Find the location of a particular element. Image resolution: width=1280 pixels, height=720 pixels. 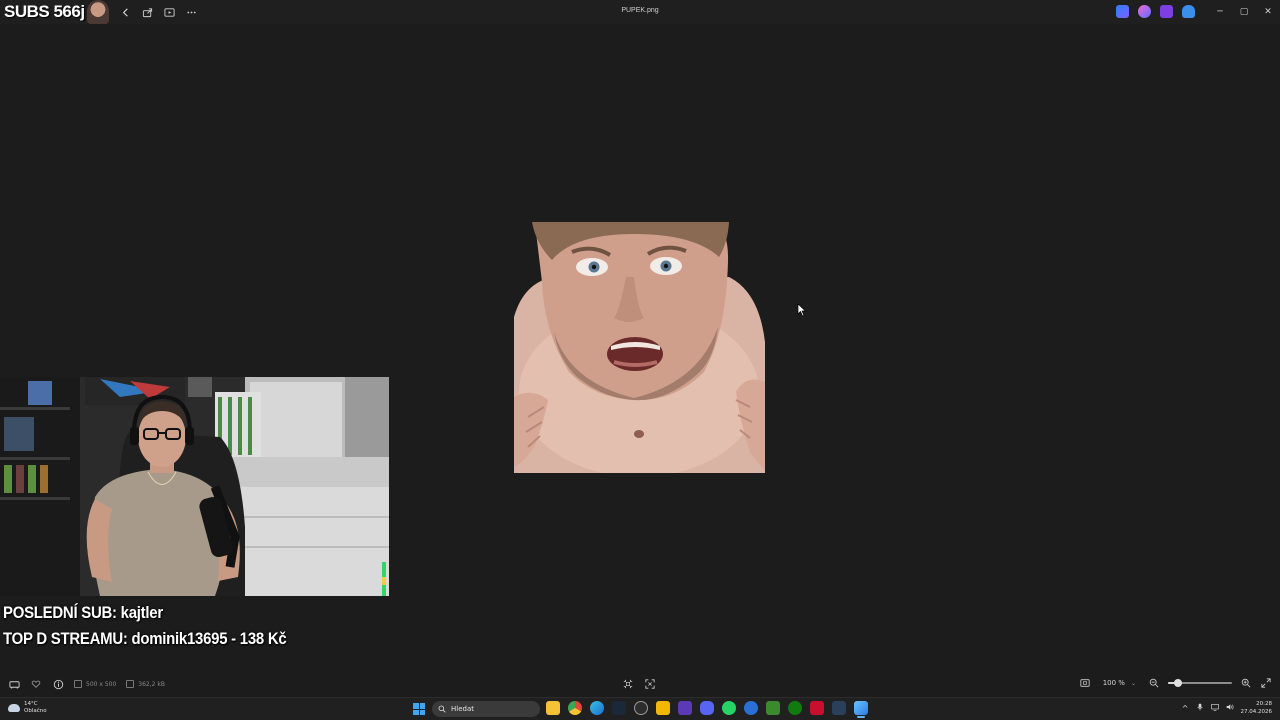

discord-icon is located at coordinates (707, 708).